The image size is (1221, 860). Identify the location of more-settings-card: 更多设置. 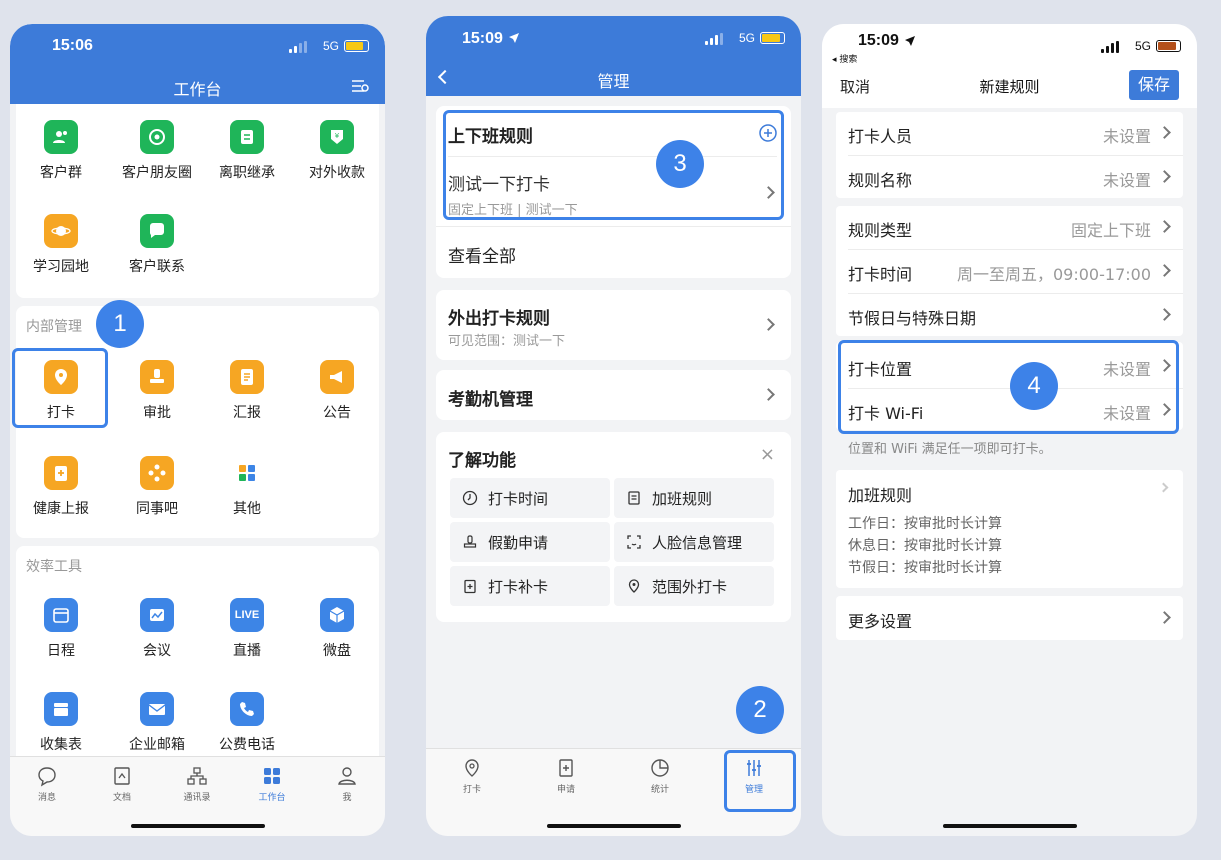
(1009, 618).